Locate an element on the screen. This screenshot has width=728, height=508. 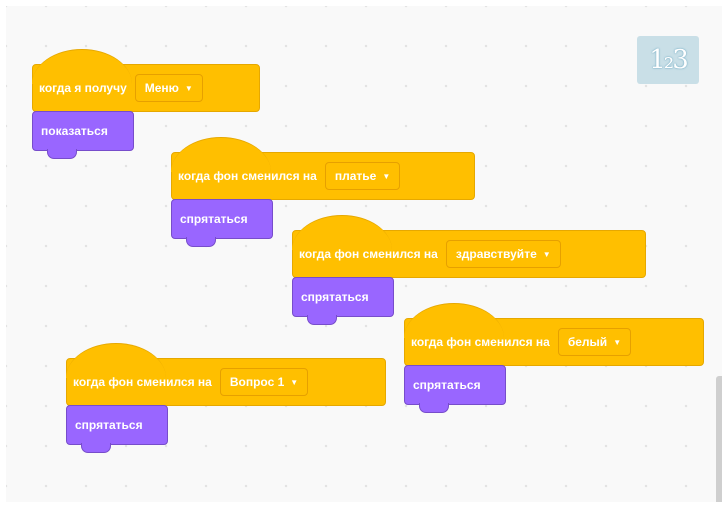
dropdown-value: белый is located at coordinates (587, 342).